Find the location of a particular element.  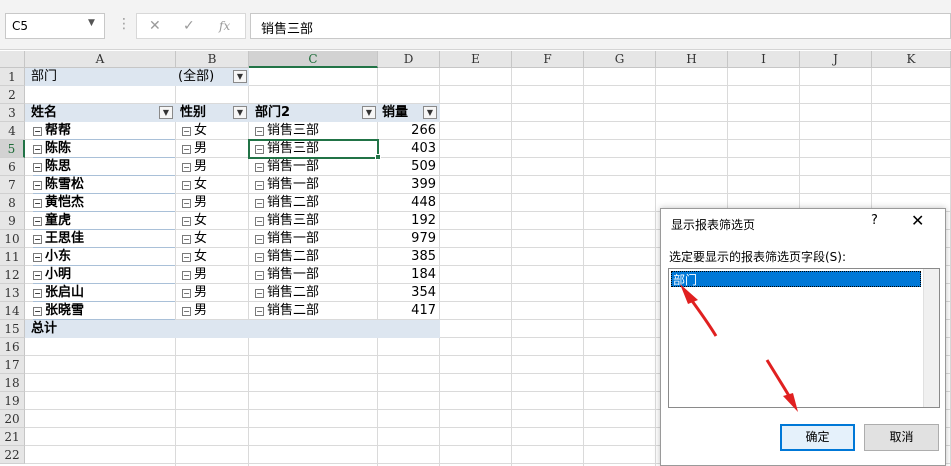

row-header: 18 is located at coordinates (12, 383).